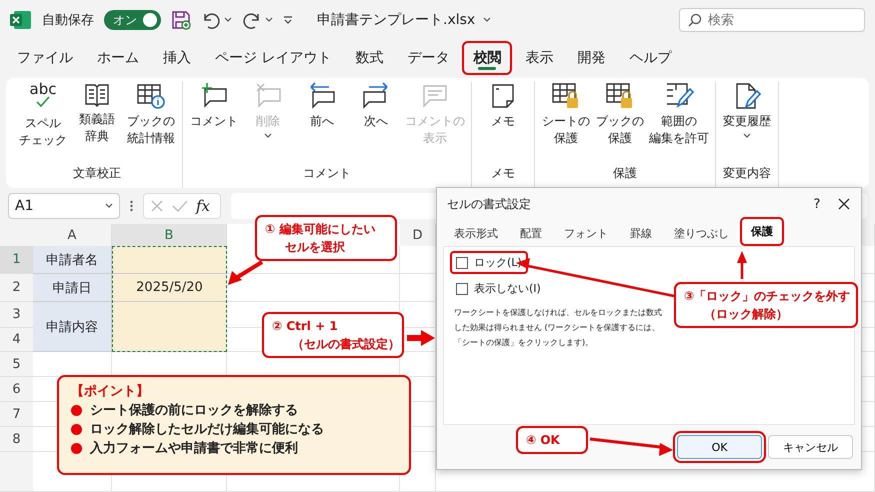 This screenshot has width=875, height=492. Describe the element at coordinates (97, 173) in the screenshot. I see `group-label: 文章校正` at that location.